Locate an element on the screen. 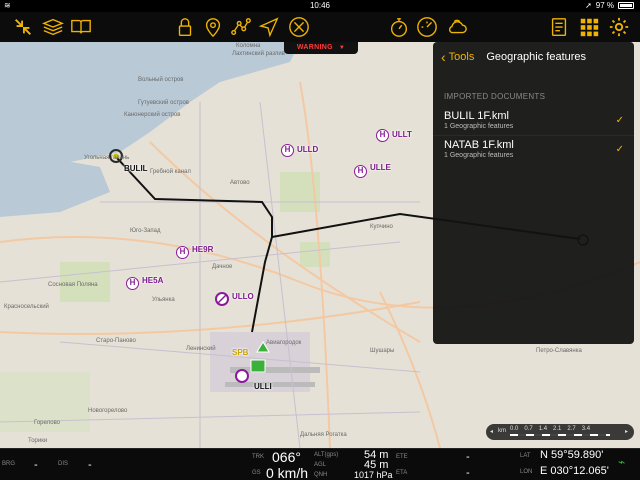  dis-value: - is located at coordinates (90, 465).